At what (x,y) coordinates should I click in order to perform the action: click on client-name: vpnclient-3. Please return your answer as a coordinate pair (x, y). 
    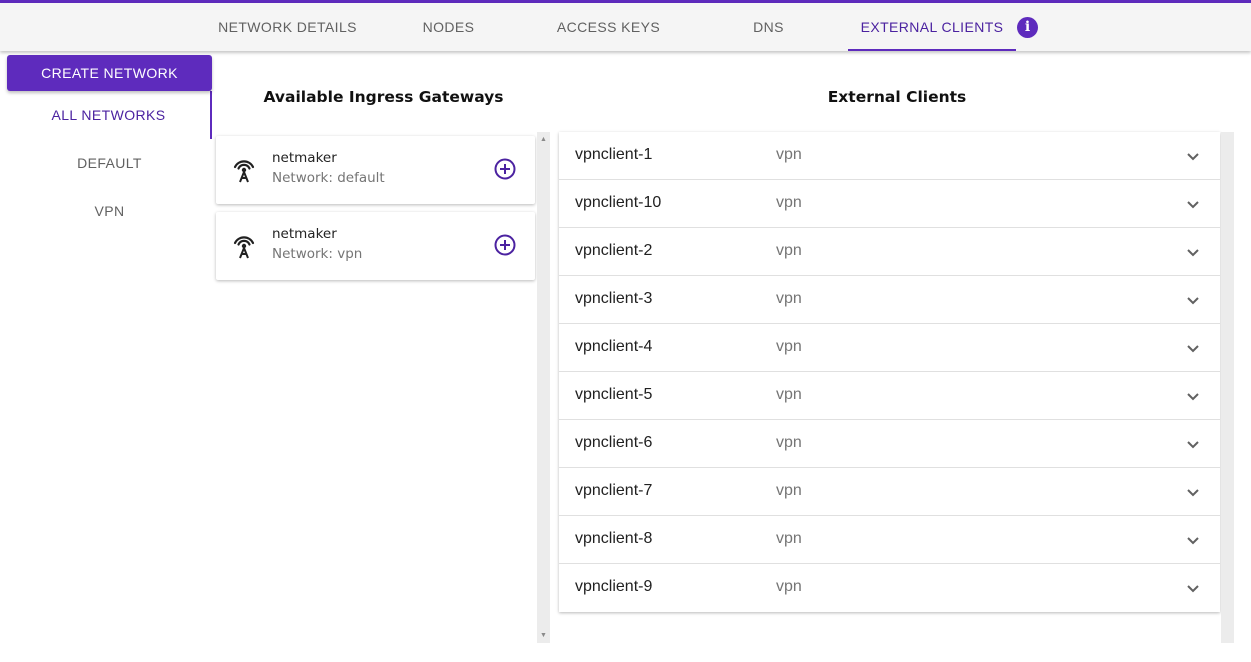
    Looking at the image, I should click on (614, 298).